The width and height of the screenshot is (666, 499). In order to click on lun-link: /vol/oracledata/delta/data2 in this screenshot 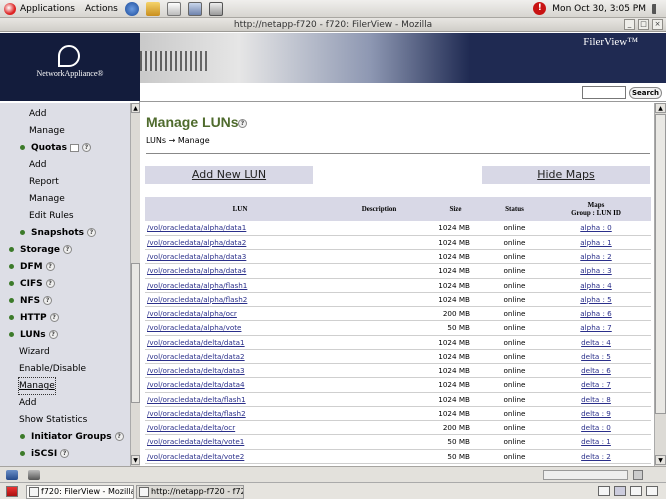, I will do `click(240, 357)`.